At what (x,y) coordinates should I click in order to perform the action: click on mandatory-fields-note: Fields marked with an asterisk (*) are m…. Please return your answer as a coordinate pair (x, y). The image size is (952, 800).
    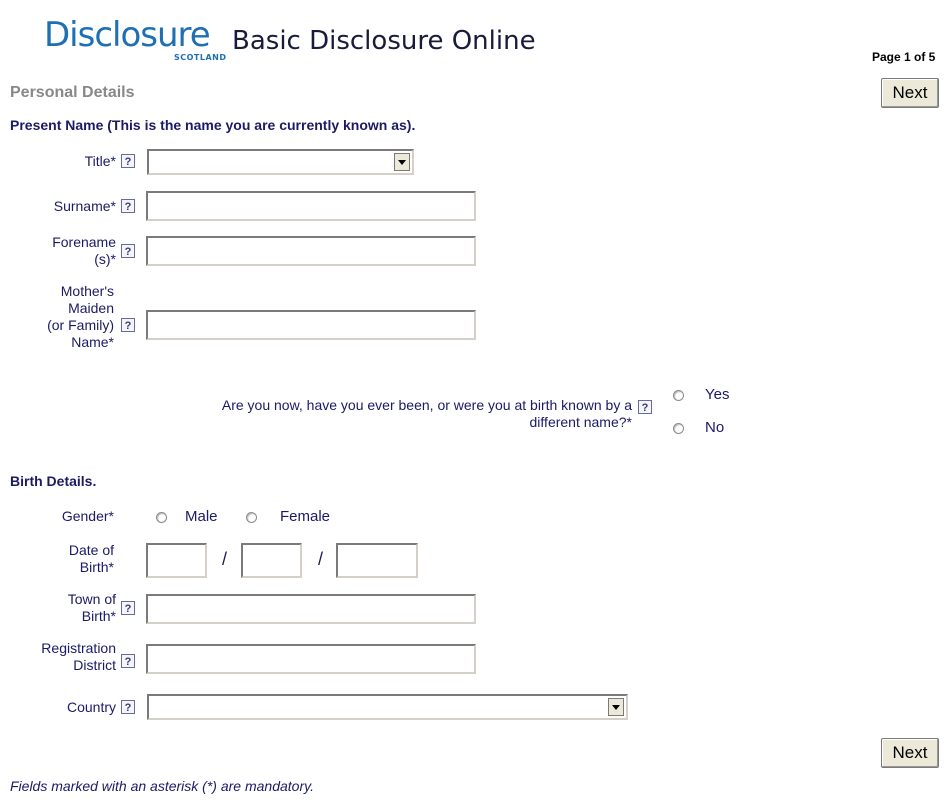
    Looking at the image, I should click on (162, 786).